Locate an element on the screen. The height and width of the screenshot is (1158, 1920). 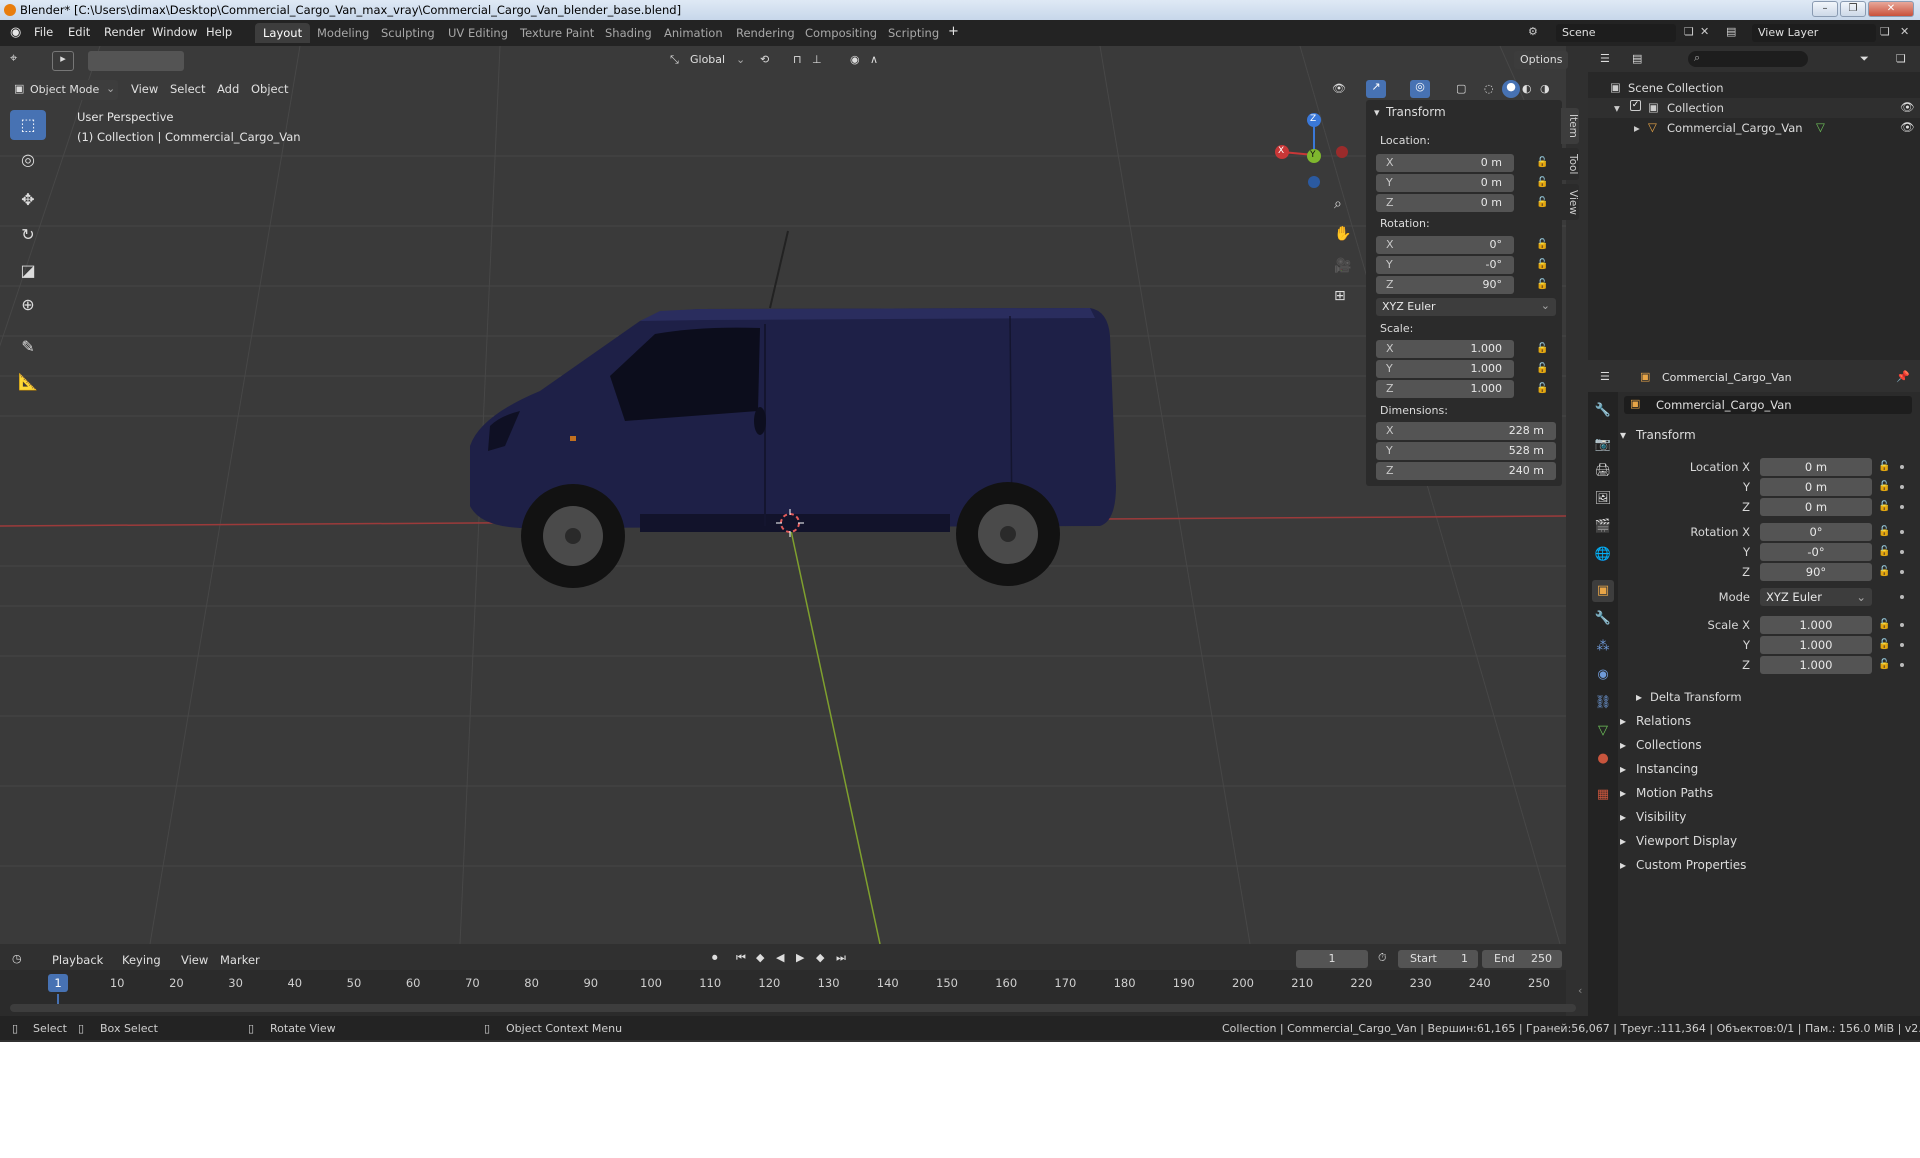
prop-location-y-field: 0 m is located at coordinates (1816, 487).